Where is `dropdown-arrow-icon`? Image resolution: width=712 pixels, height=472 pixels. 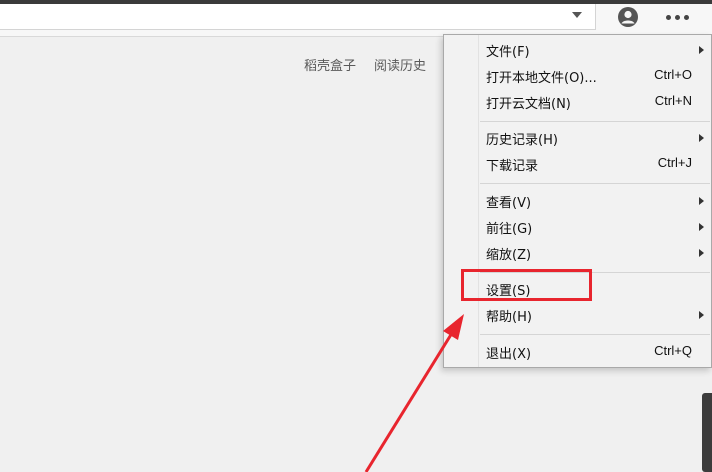 dropdown-arrow-icon is located at coordinates (577, 15).